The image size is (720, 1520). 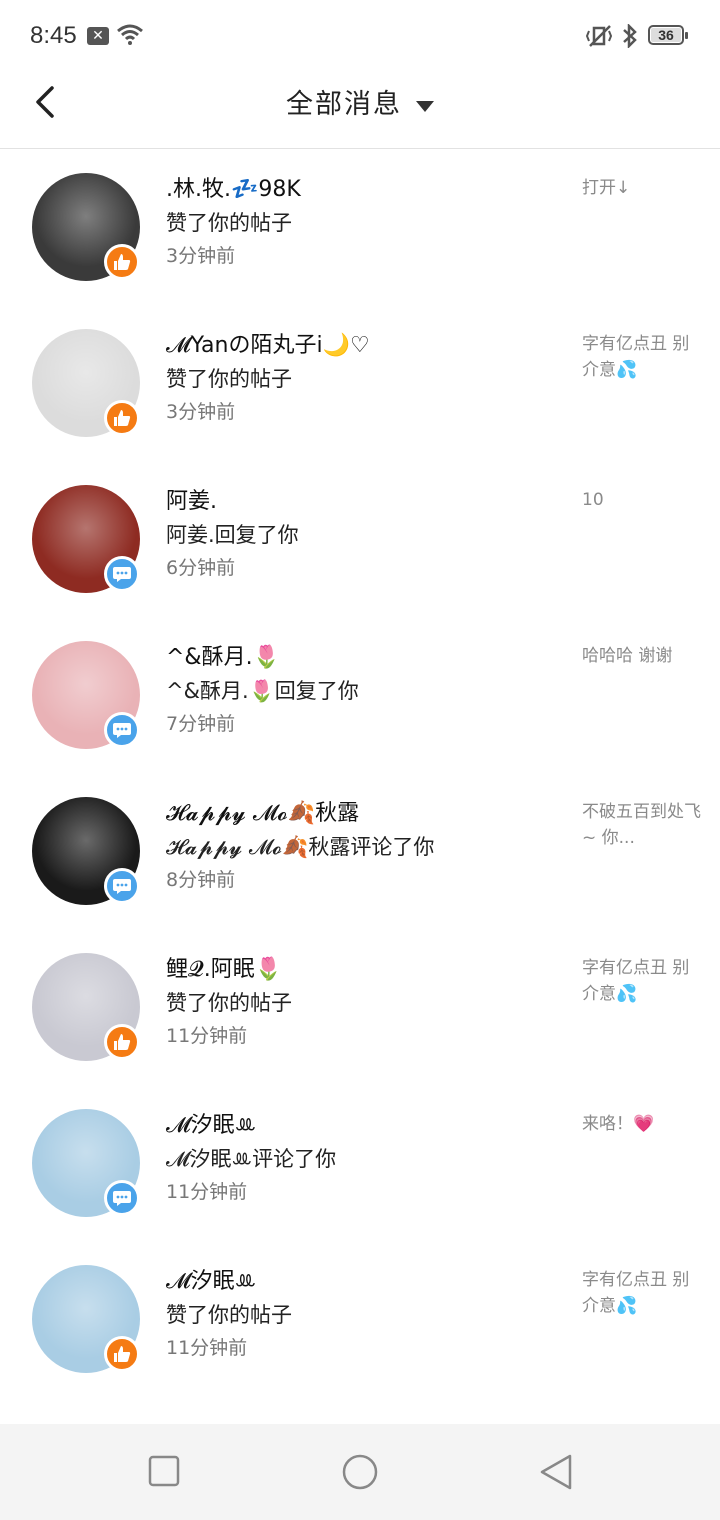 What do you see at coordinates (53, 35) in the screenshot?
I see `status-time: 8:45` at bounding box center [53, 35].